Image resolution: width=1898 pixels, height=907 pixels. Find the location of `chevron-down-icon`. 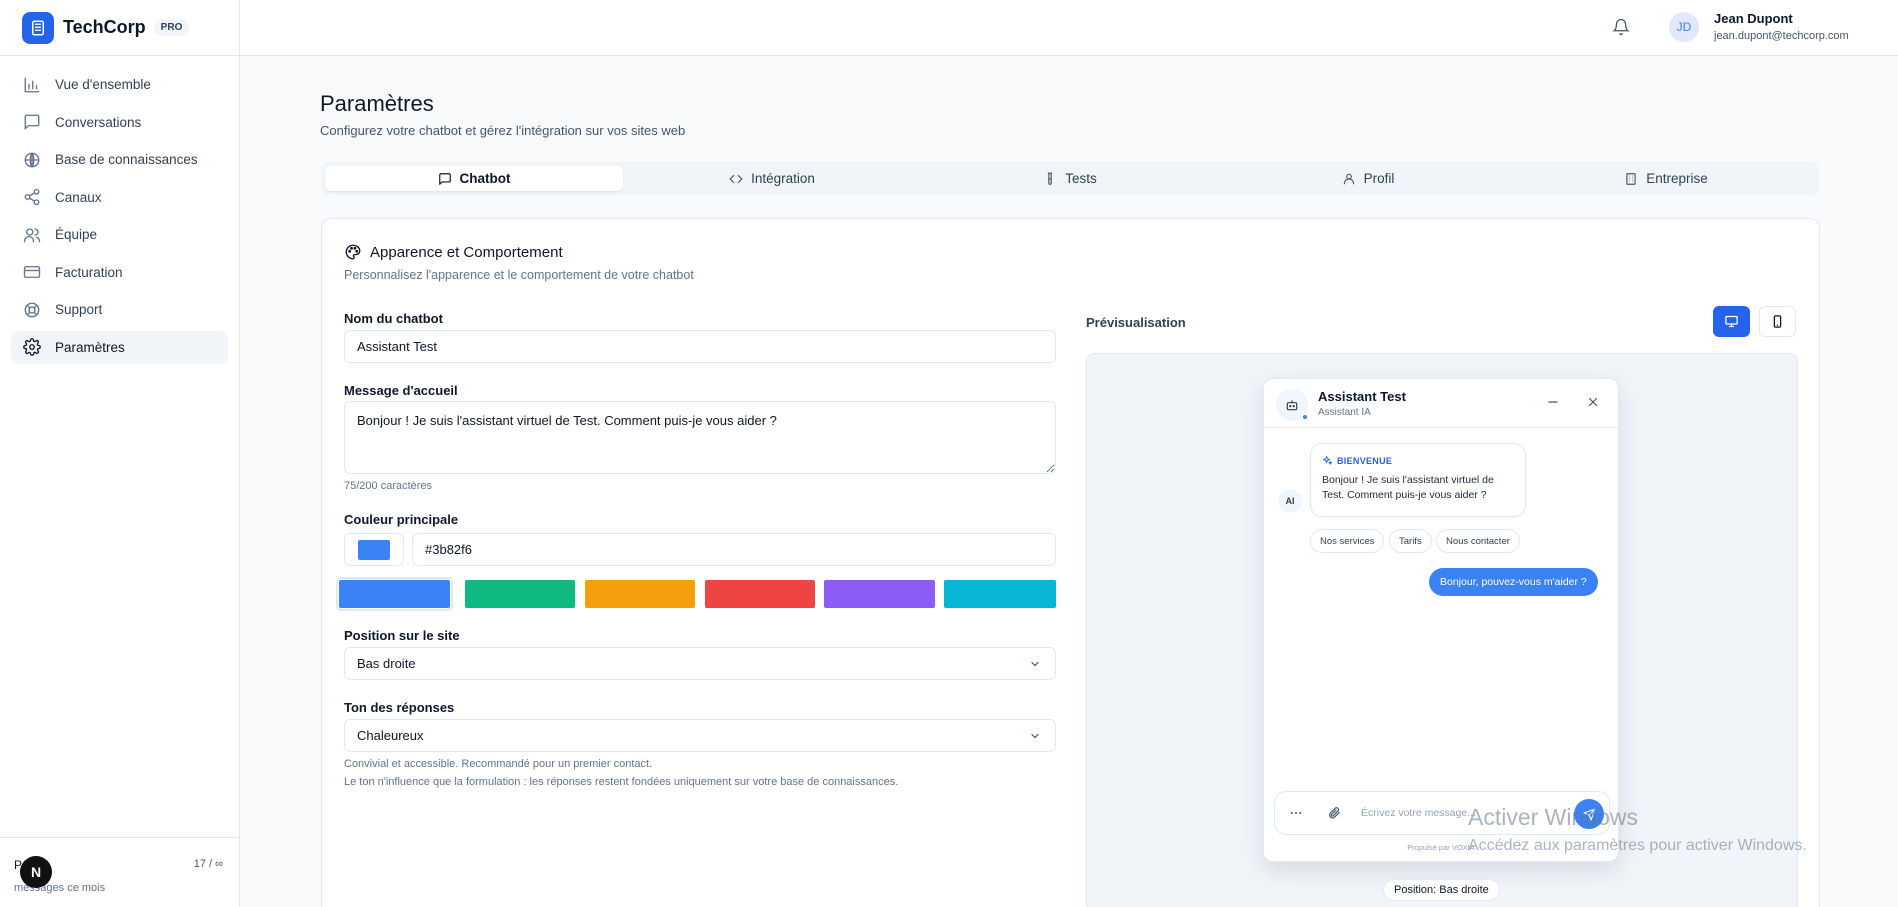

chevron-down-icon is located at coordinates (1035, 736).